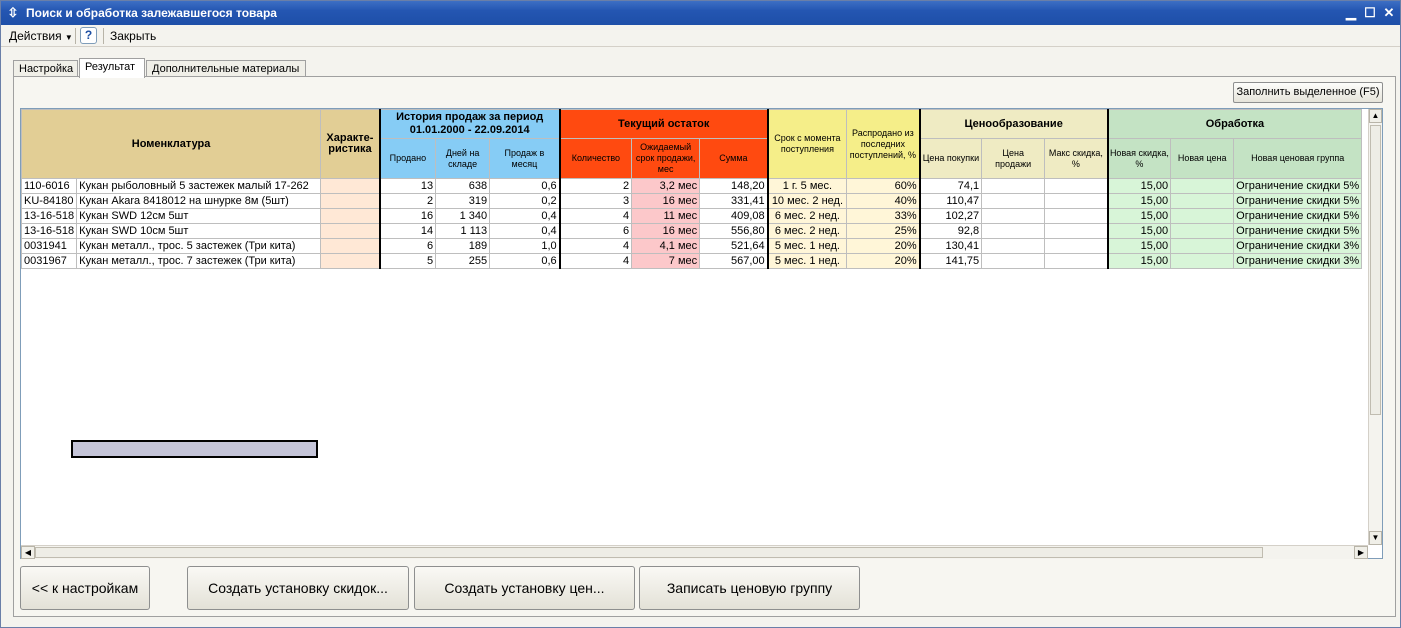 This screenshot has width=1401, height=628. I want to click on cell-sold: 6, so click(407, 246).